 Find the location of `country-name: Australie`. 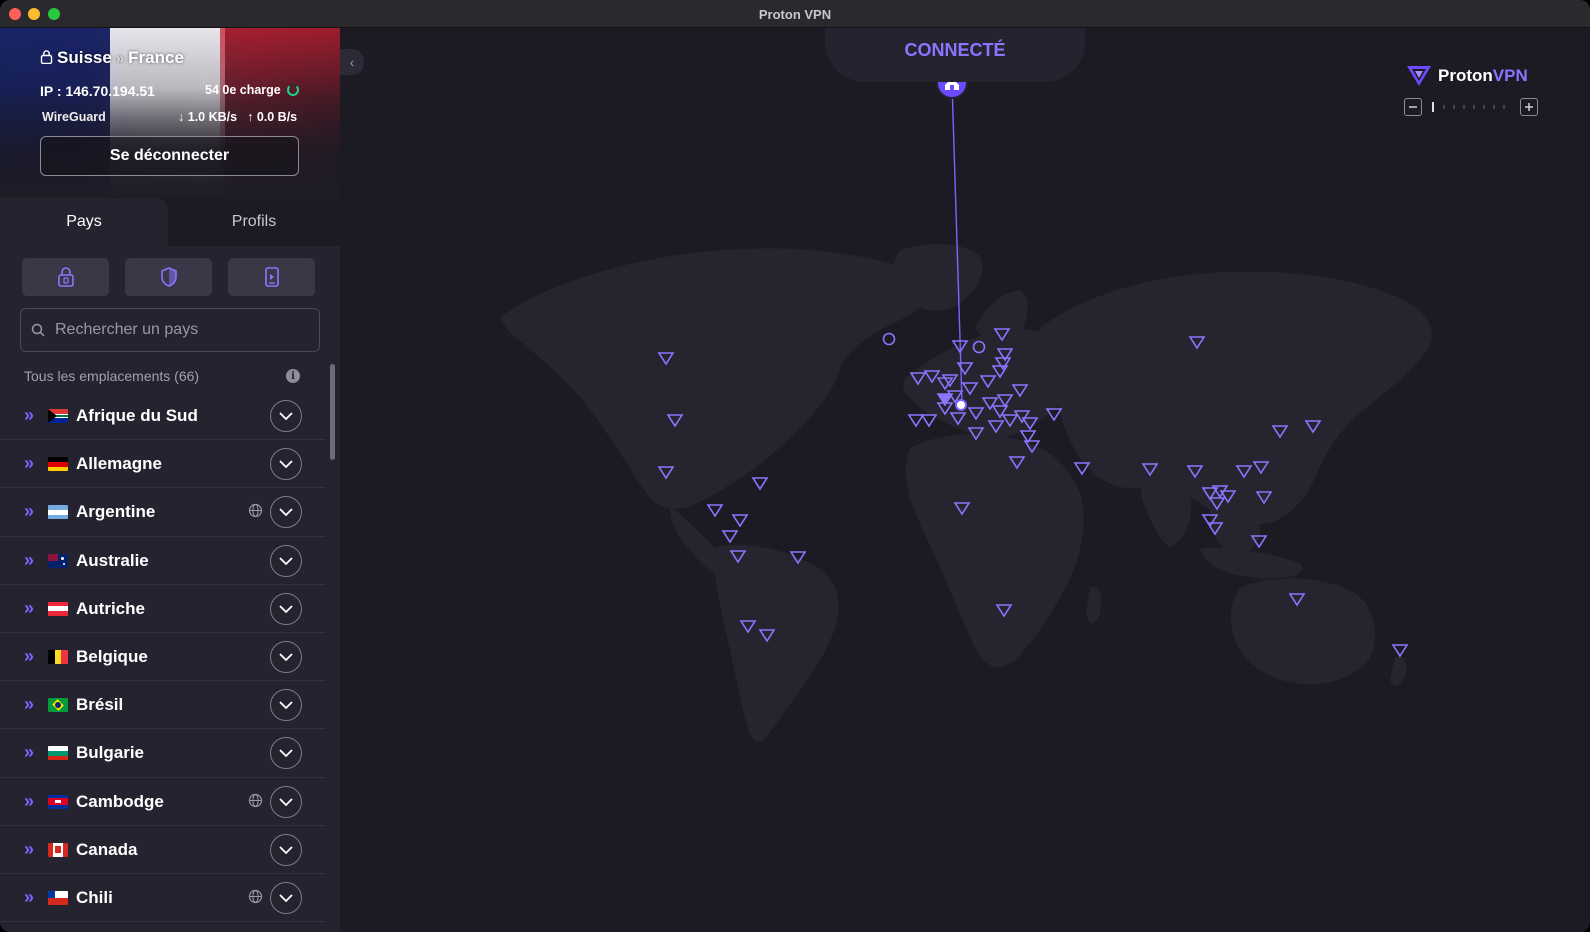

country-name: Australie is located at coordinates (112, 560).